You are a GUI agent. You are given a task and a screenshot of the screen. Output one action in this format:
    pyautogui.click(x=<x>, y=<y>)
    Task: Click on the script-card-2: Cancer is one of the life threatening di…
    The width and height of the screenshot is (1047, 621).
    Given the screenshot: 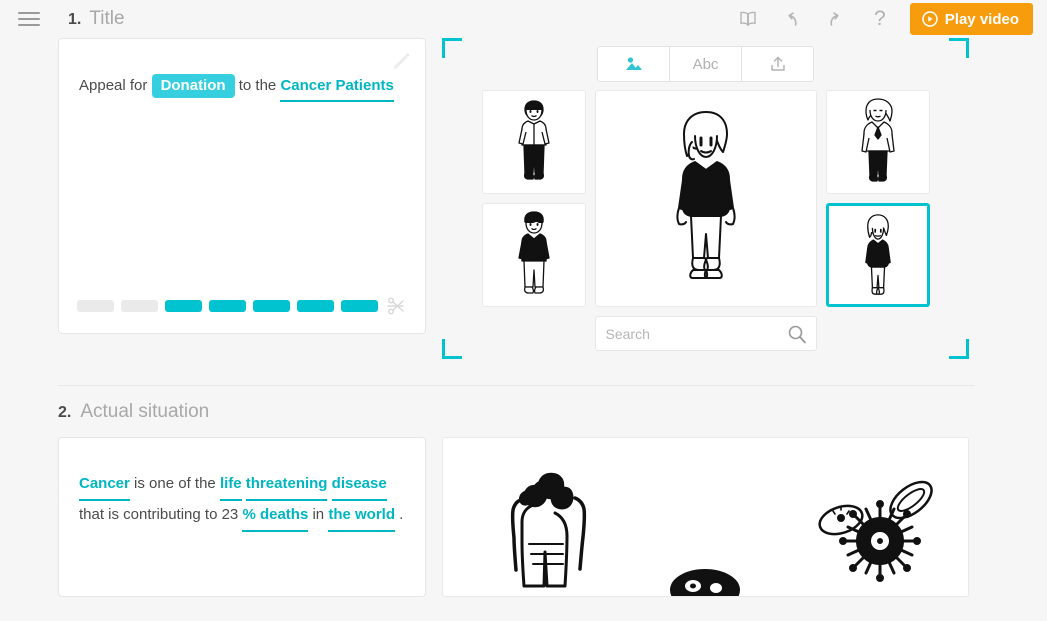 What is the action you would take?
    pyautogui.click(x=242, y=517)
    